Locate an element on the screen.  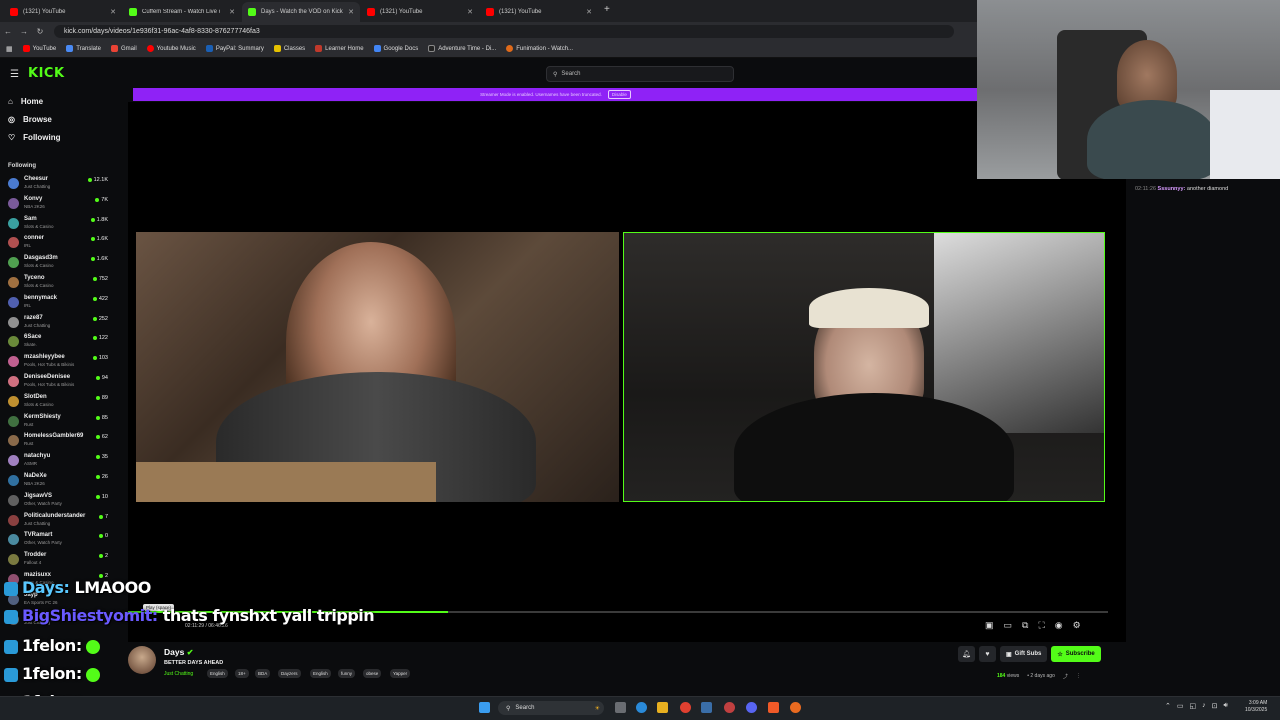
new-tab-button: + is located at coordinates (607, 9).